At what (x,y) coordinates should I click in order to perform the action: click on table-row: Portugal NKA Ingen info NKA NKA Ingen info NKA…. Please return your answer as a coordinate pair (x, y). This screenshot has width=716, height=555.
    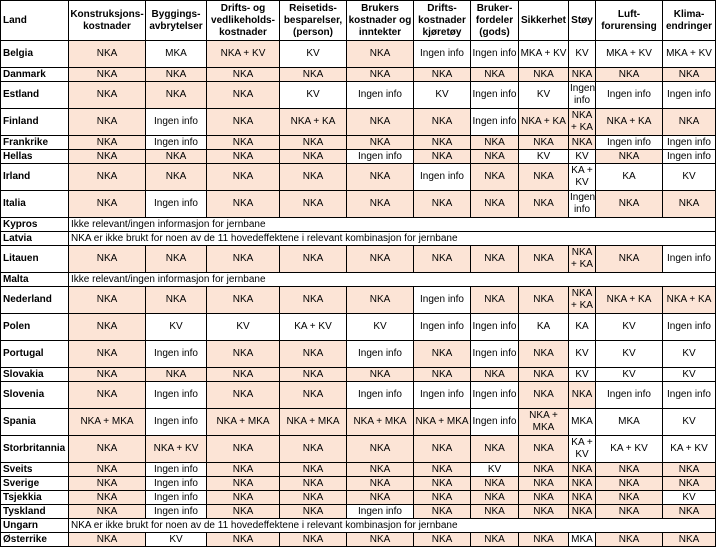
    Looking at the image, I should click on (358, 354).